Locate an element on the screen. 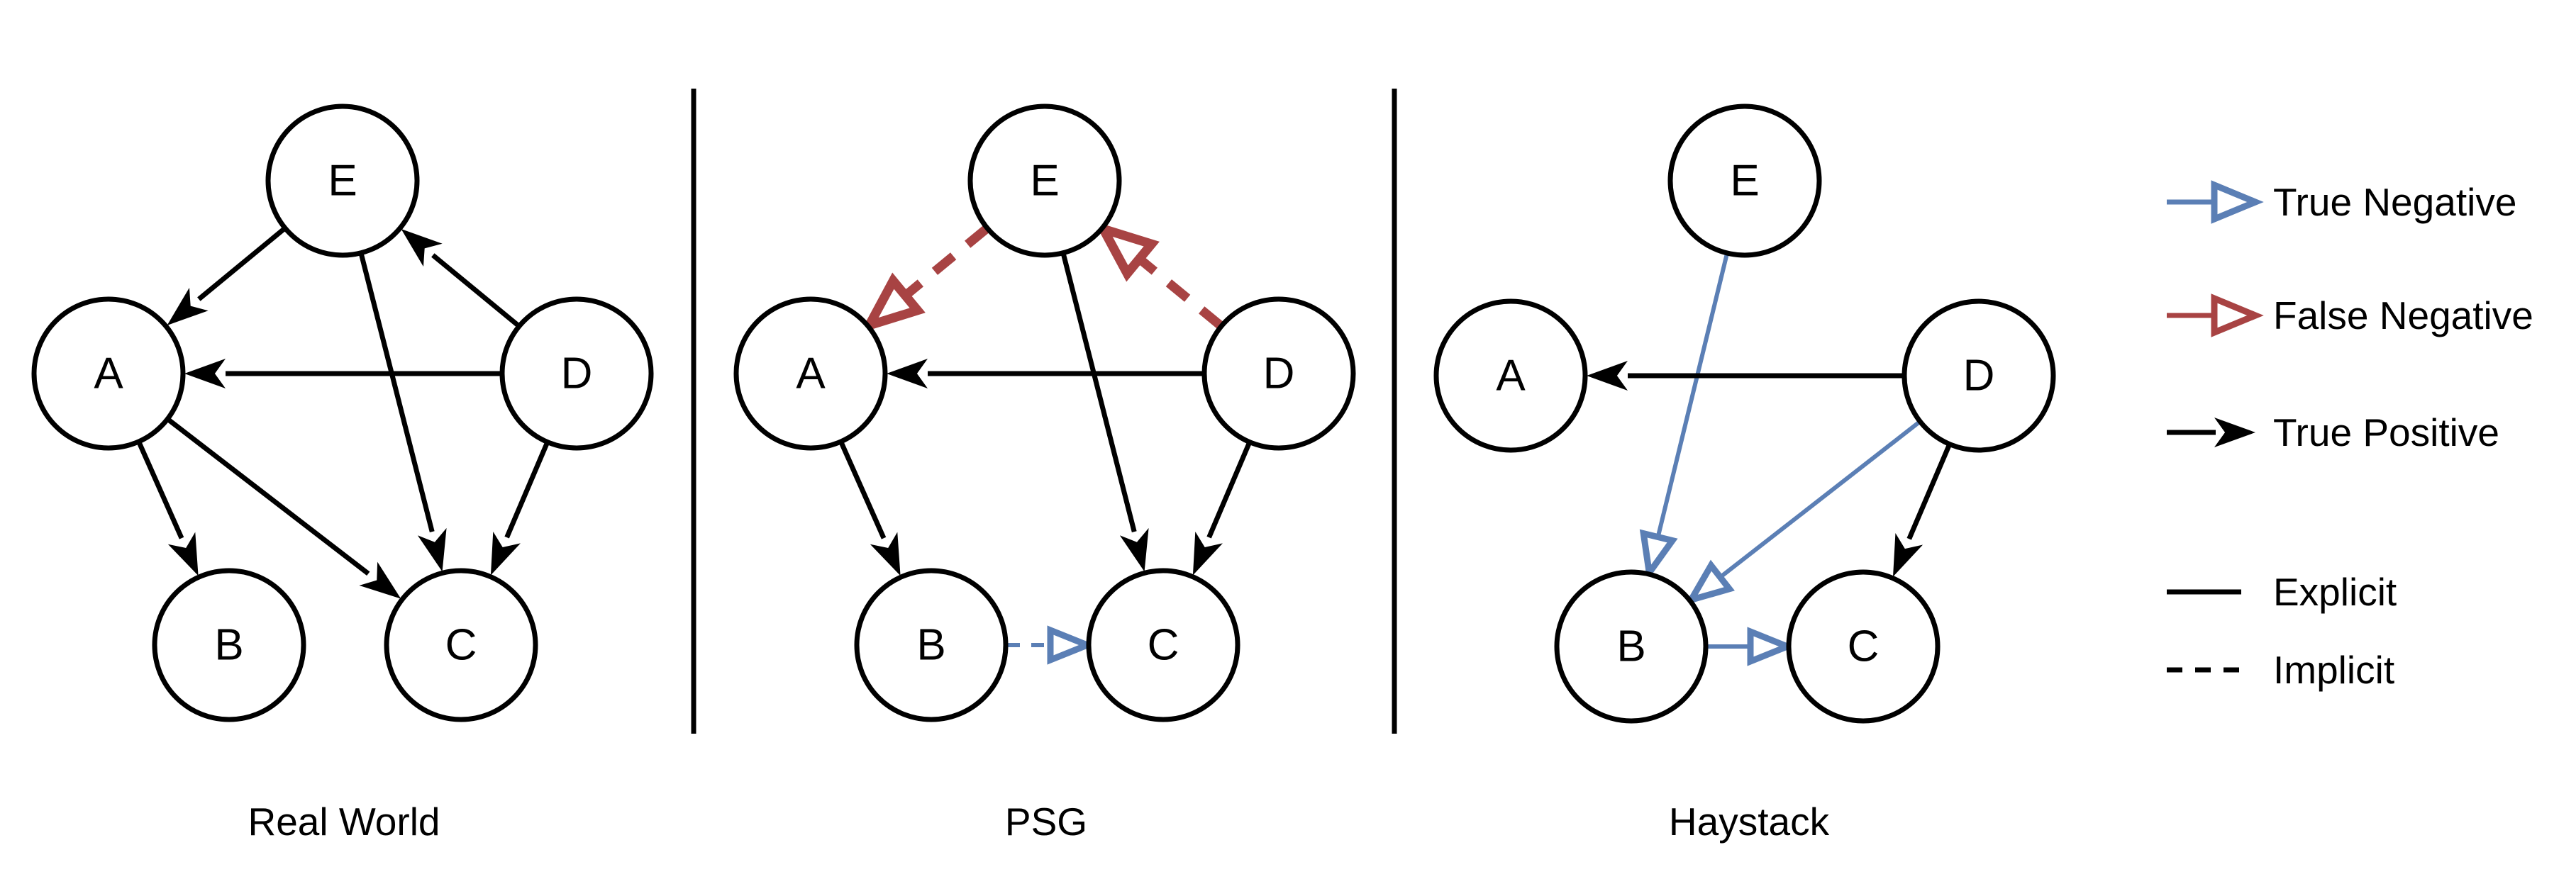  panel-caption-real-world: Real World is located at coordinates (344, 822).